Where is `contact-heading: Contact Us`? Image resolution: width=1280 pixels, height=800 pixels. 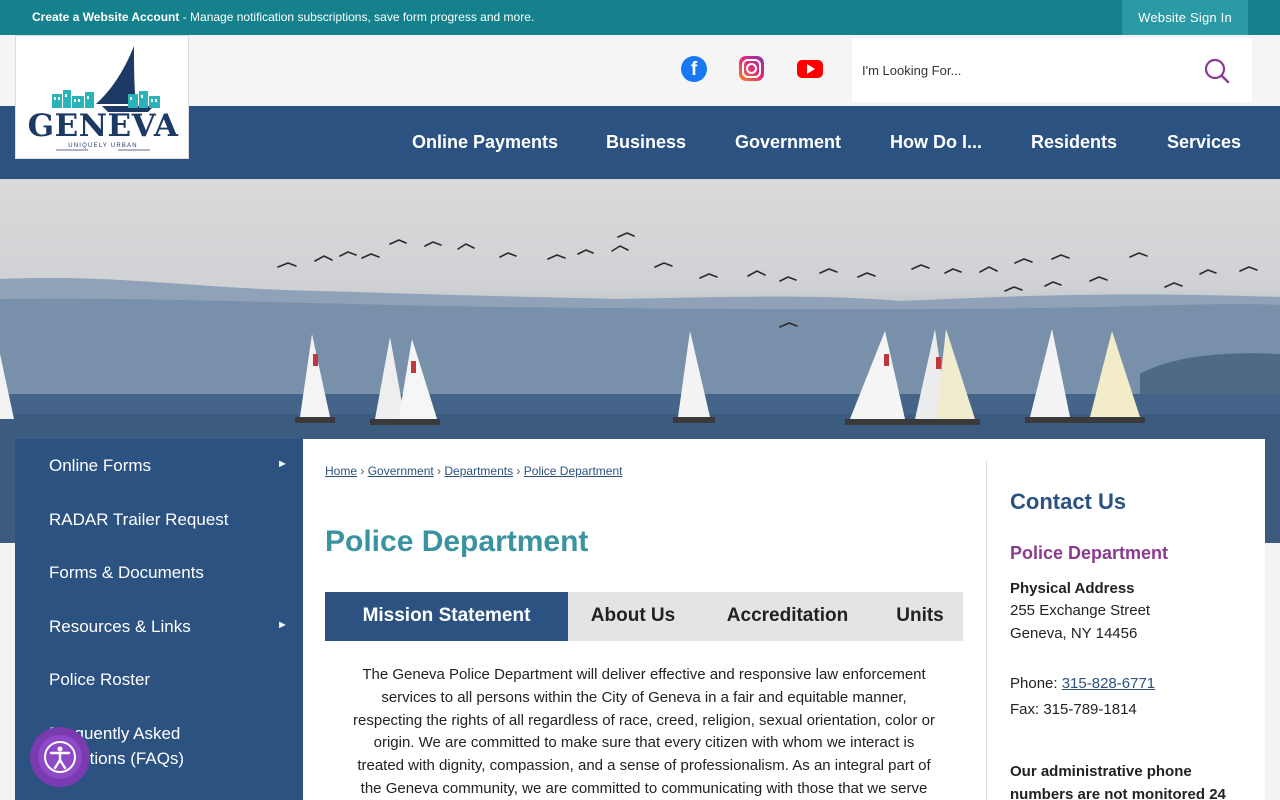 contact-heading: Contact Us is located at coordinates (1068, 501).